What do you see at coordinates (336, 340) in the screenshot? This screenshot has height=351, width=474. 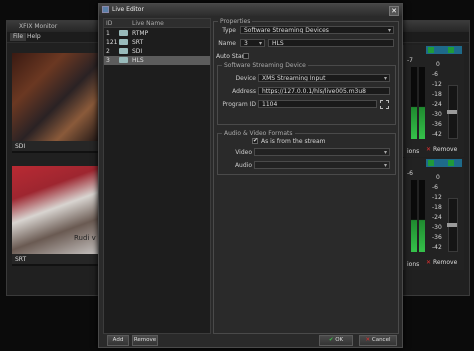 I see `ok-button: ✔ OK` at bounding box center [336, 340].